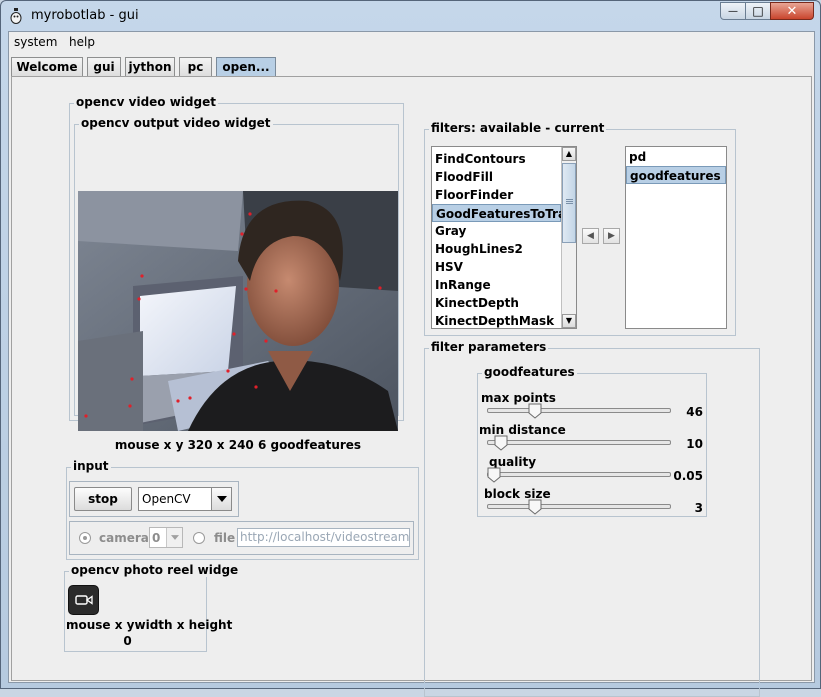 The image size is (821, 697). I want to click on close-icon: ✕, so click(792, 11).